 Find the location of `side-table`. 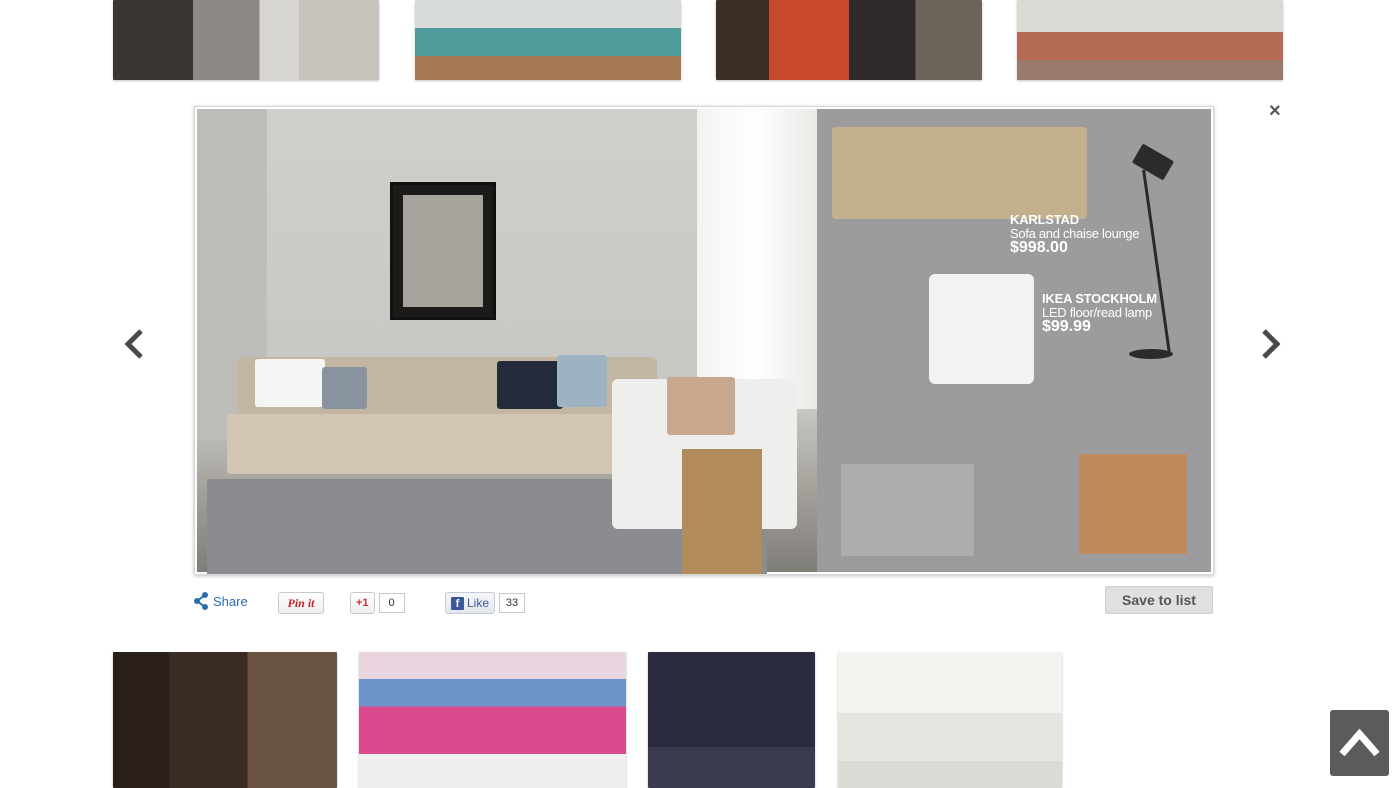

side-table is located at coordinates (722, 511).